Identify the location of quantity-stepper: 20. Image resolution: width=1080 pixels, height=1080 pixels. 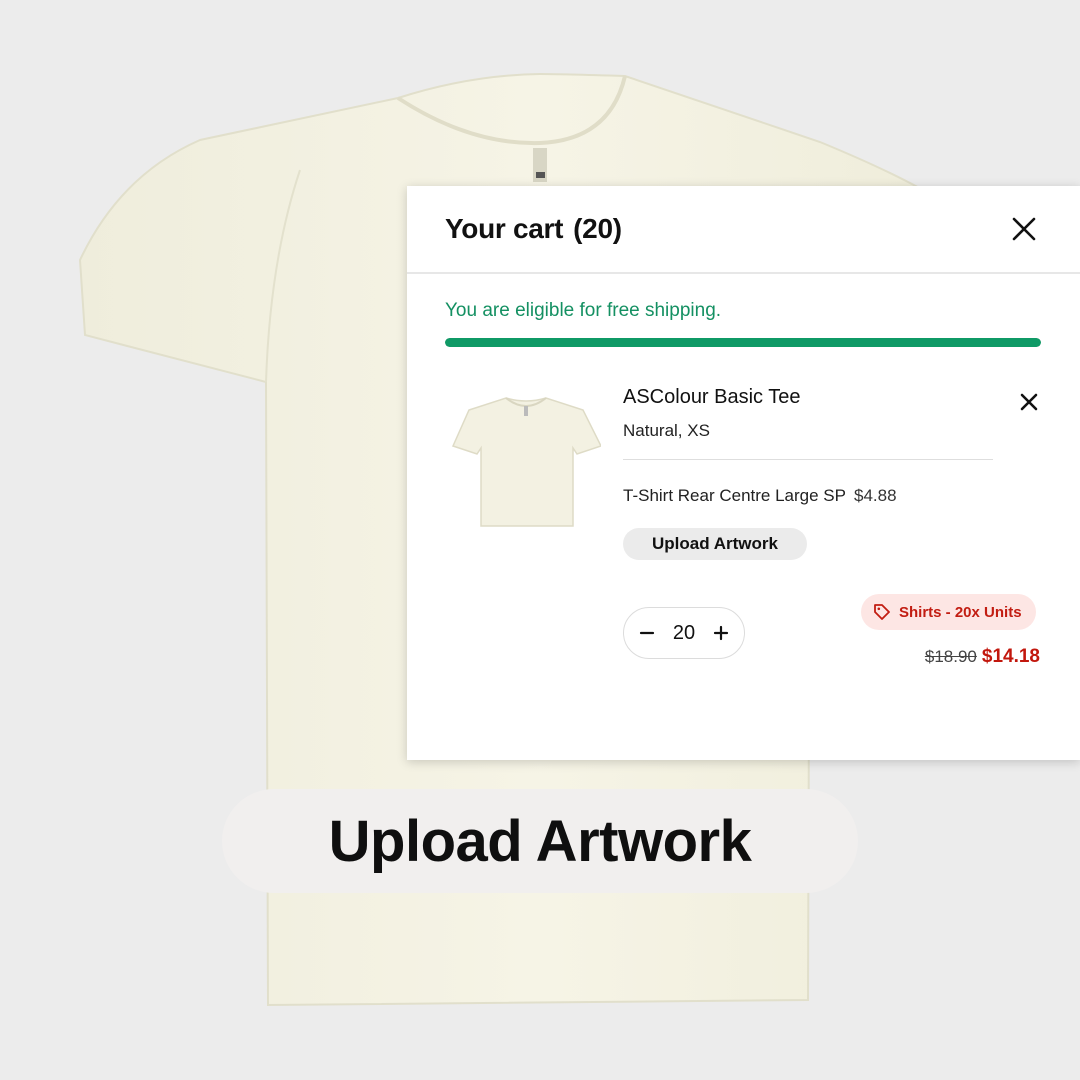
(684, 633).